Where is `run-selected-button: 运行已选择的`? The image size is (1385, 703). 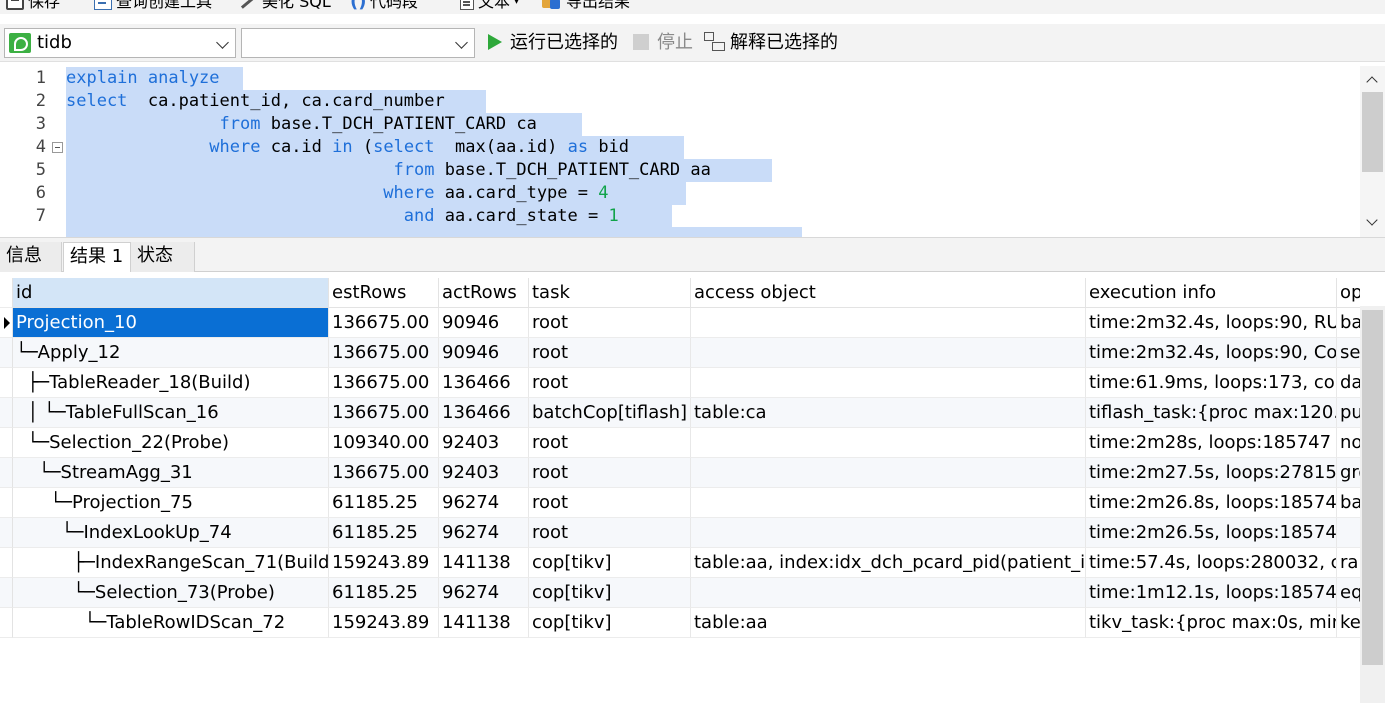 run-selected-button: 运行已选择的 is located at coordinates (553, 43).